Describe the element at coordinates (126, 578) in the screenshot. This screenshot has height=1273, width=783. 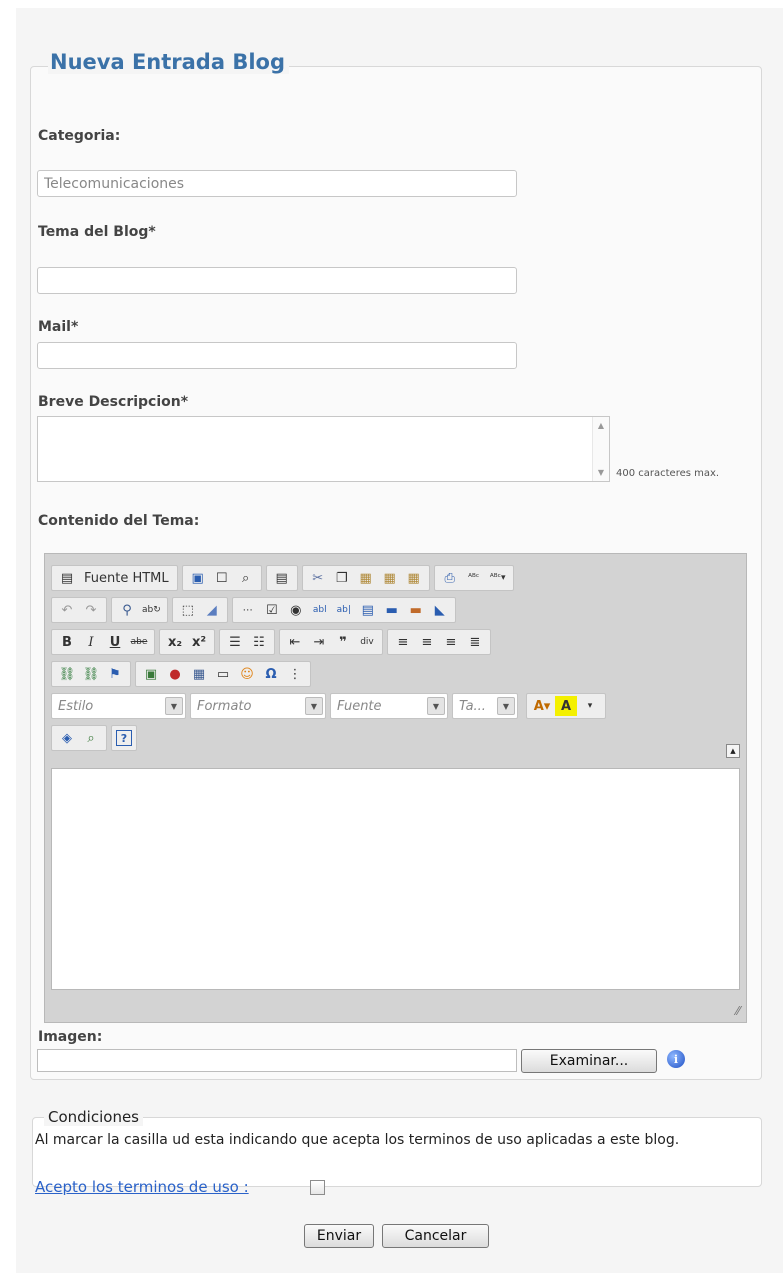
I see `source-html-button: Fuente HTML` at that location.